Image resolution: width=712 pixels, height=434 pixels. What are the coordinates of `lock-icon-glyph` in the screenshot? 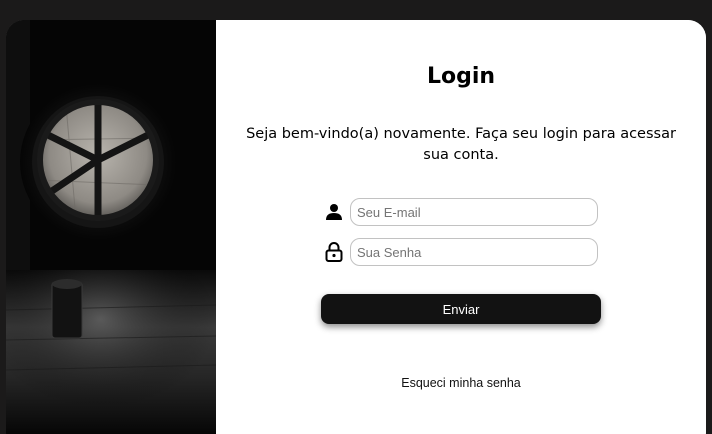 It's located at (334, 252).